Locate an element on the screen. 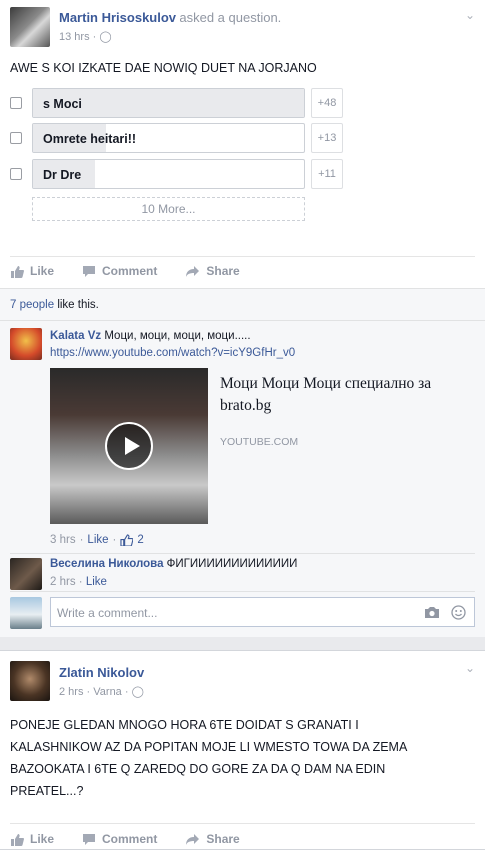 The height and width of the screenshot is (850, 485). poll-option: s Moci +48 is located at coordinates (180, 103).